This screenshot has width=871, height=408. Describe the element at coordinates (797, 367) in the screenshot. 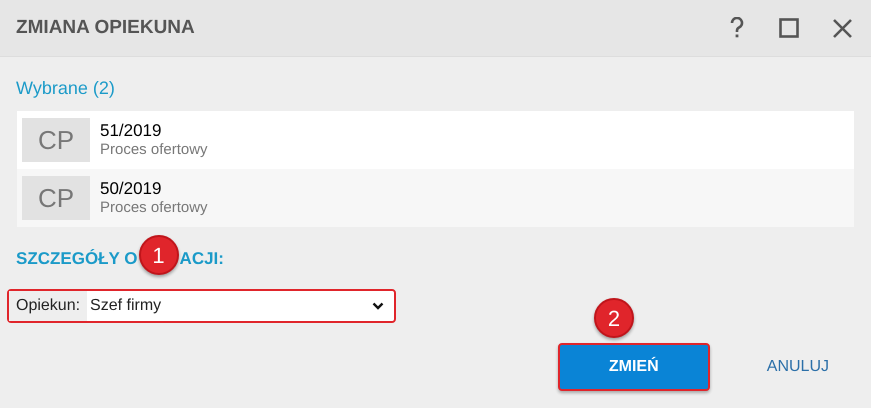

I see `cancel-button: ANULUJ` at that location.